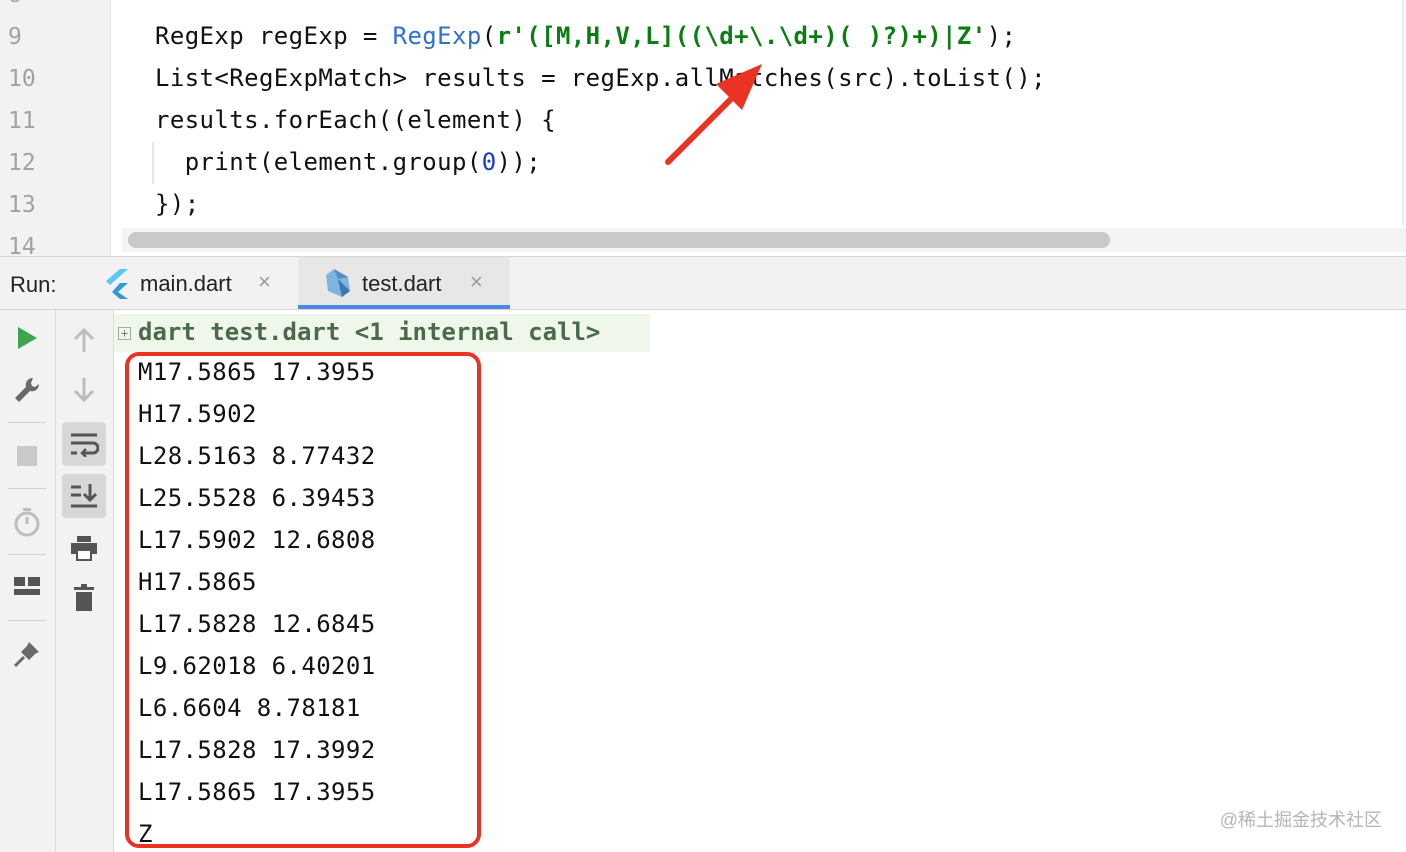 The image size is (1406, 852). What do you see at coordinates (15, 4) in the screenshot?
I see `line-number: 8` at bounding box center [15, 4].